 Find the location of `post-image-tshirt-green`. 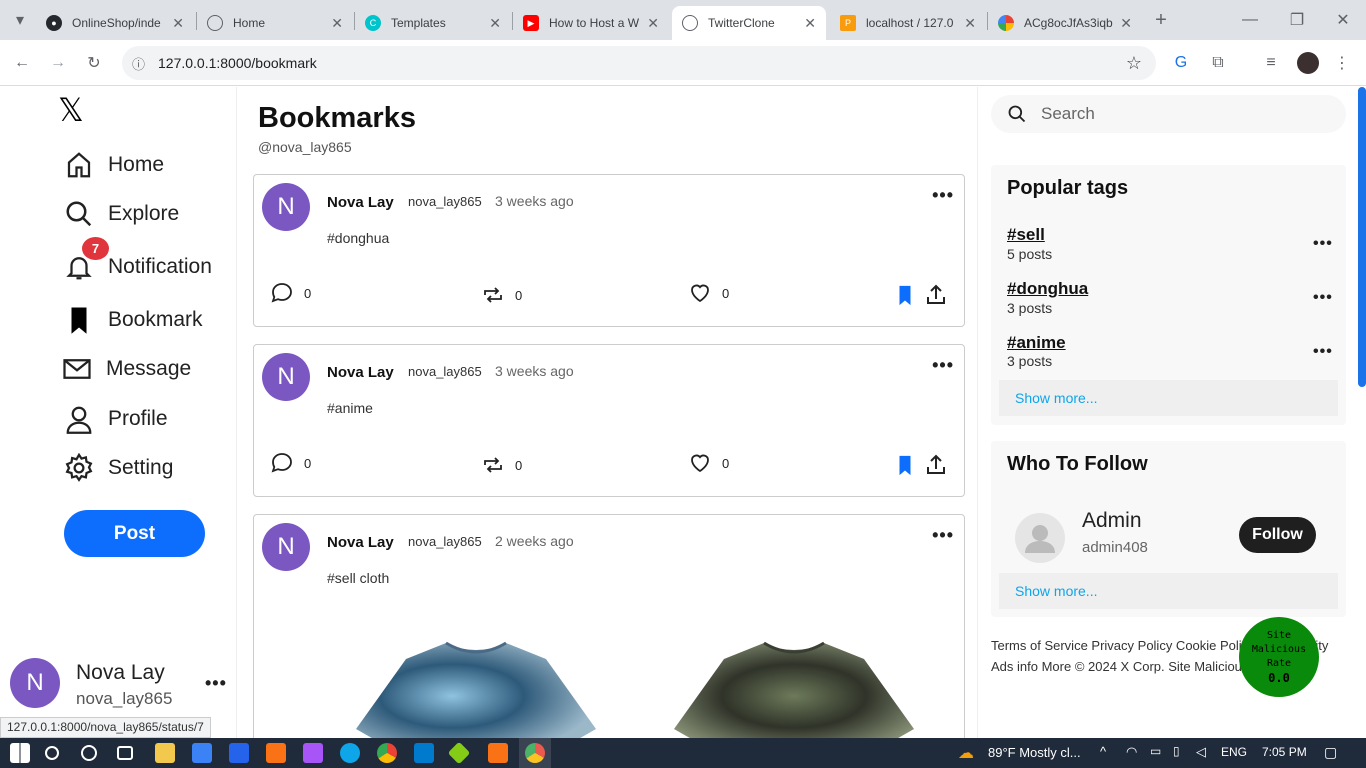

post-image-tshirt-green is located at coordinates (794, 688).